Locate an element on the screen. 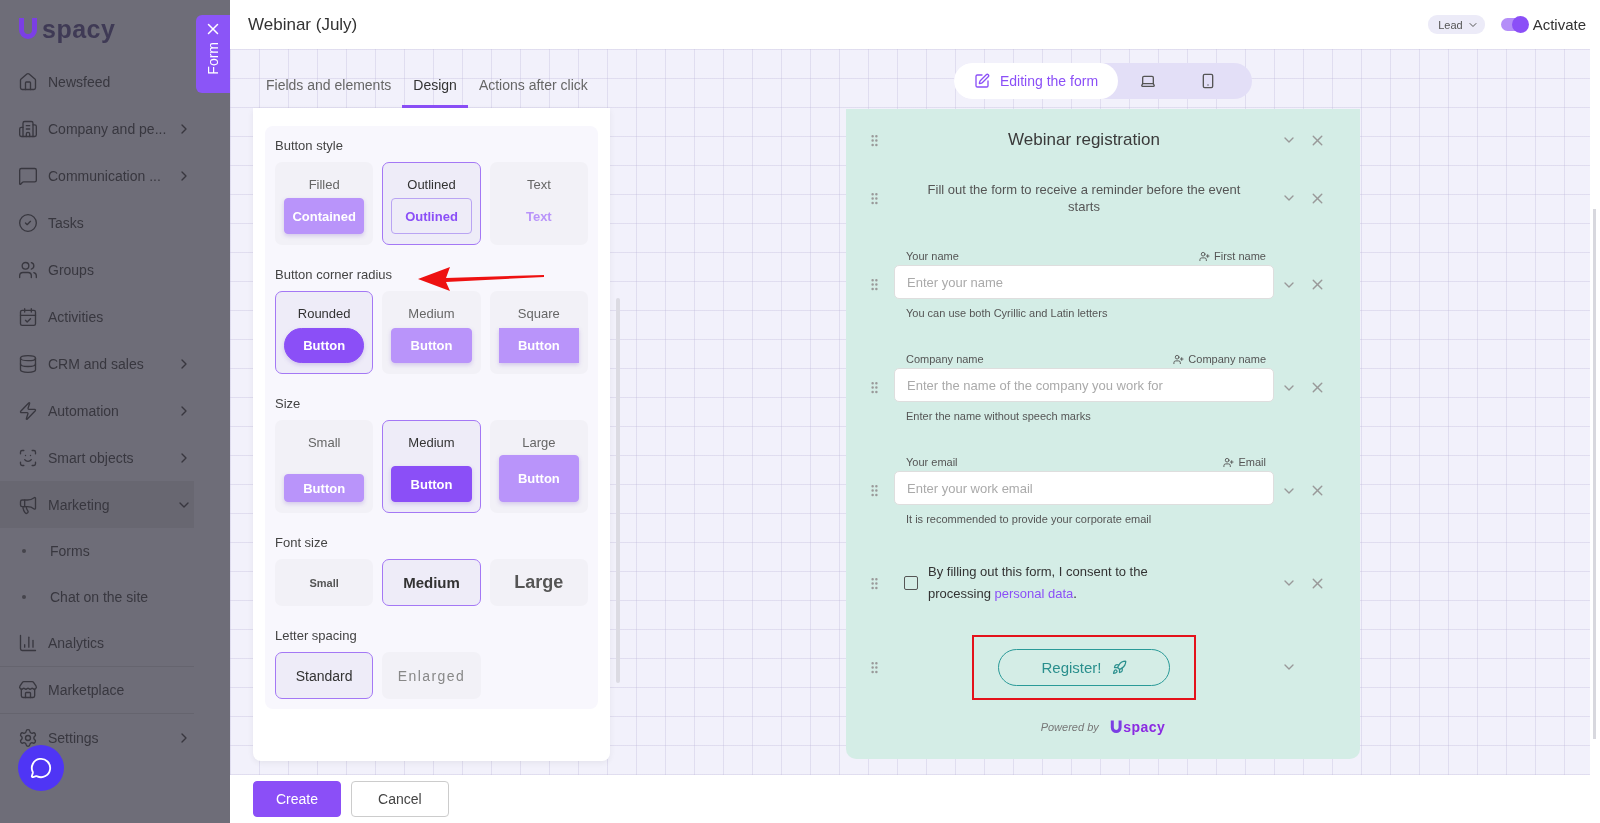 This screenshot has height=823, width=1600. option-card: Medium is located at coordinates (431, 582).